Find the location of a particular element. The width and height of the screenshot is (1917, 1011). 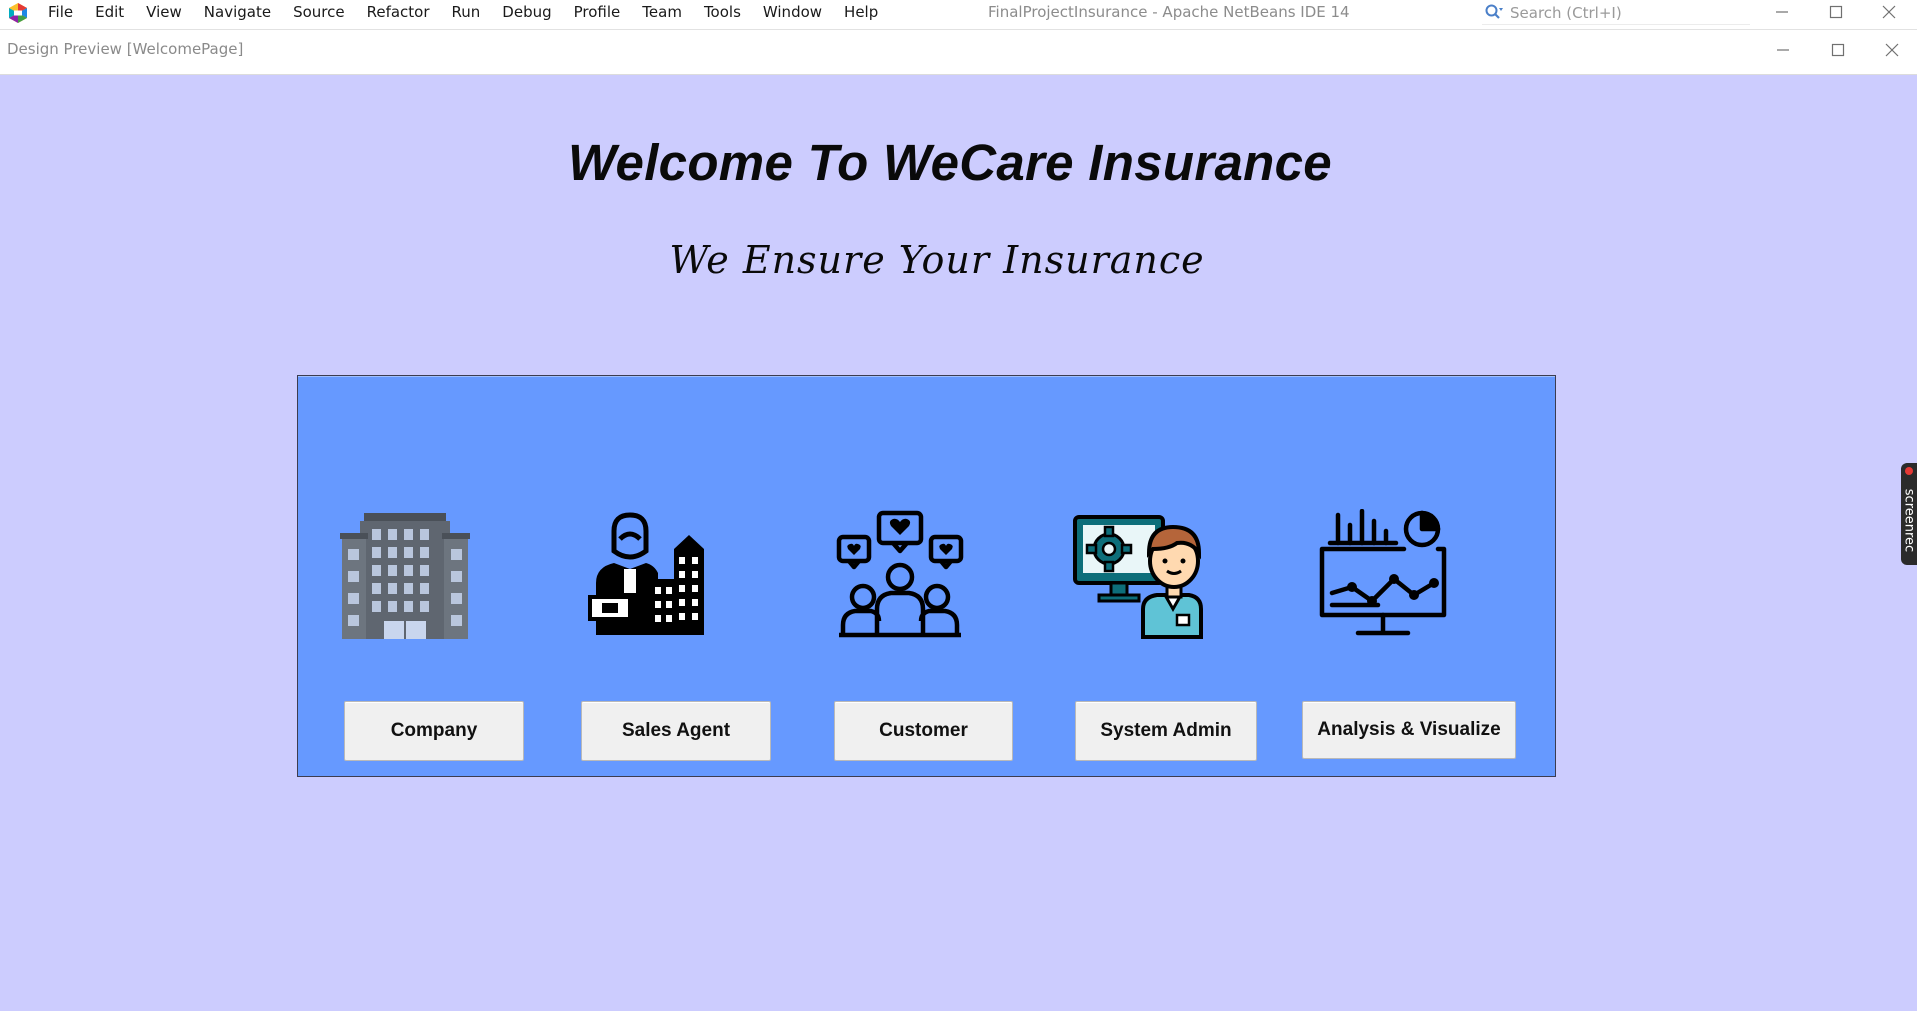

search-icon is located at coordinates (1494, 11).